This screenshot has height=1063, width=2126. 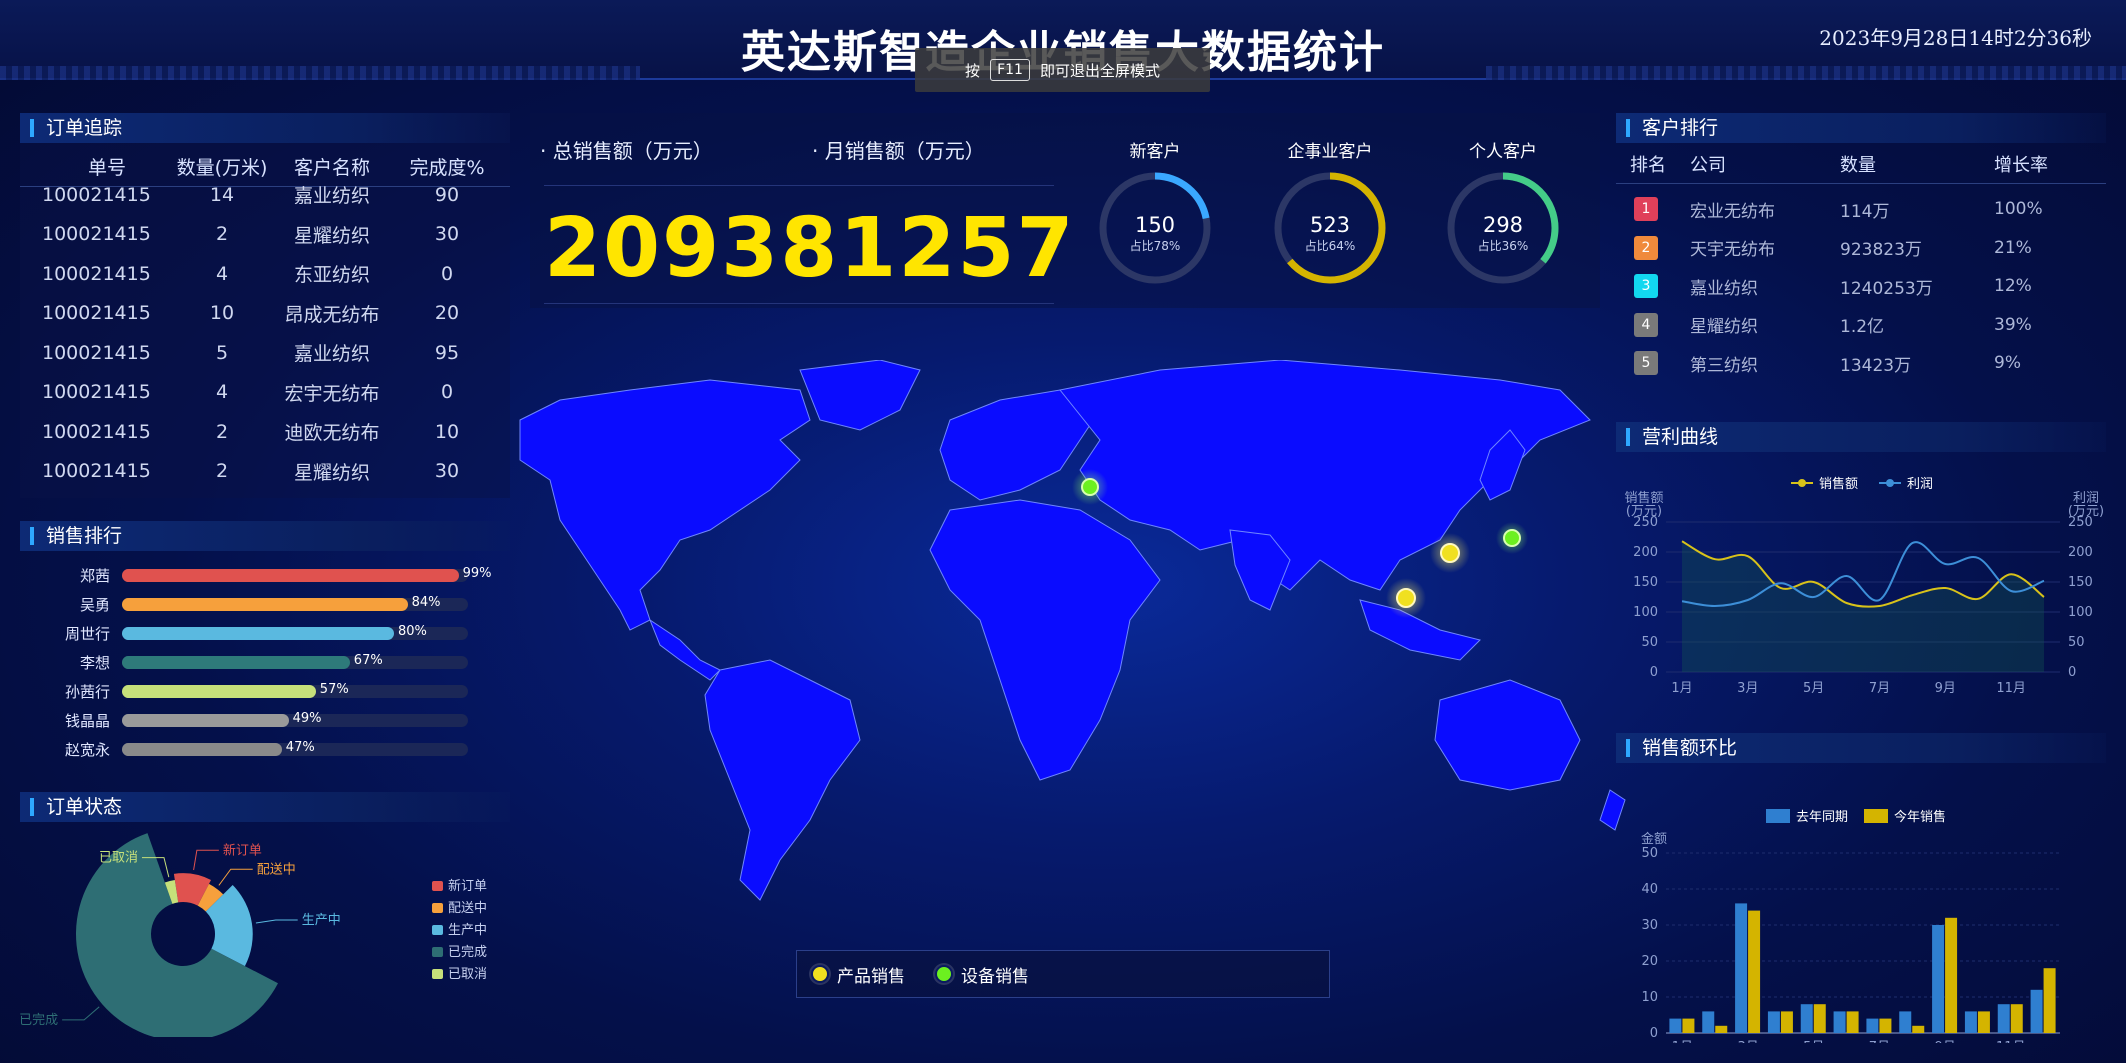 What do you see at coordinates (1155, 225) in the screenshot?
I see `ring-value: 150` at bounding box center [1155, 225].